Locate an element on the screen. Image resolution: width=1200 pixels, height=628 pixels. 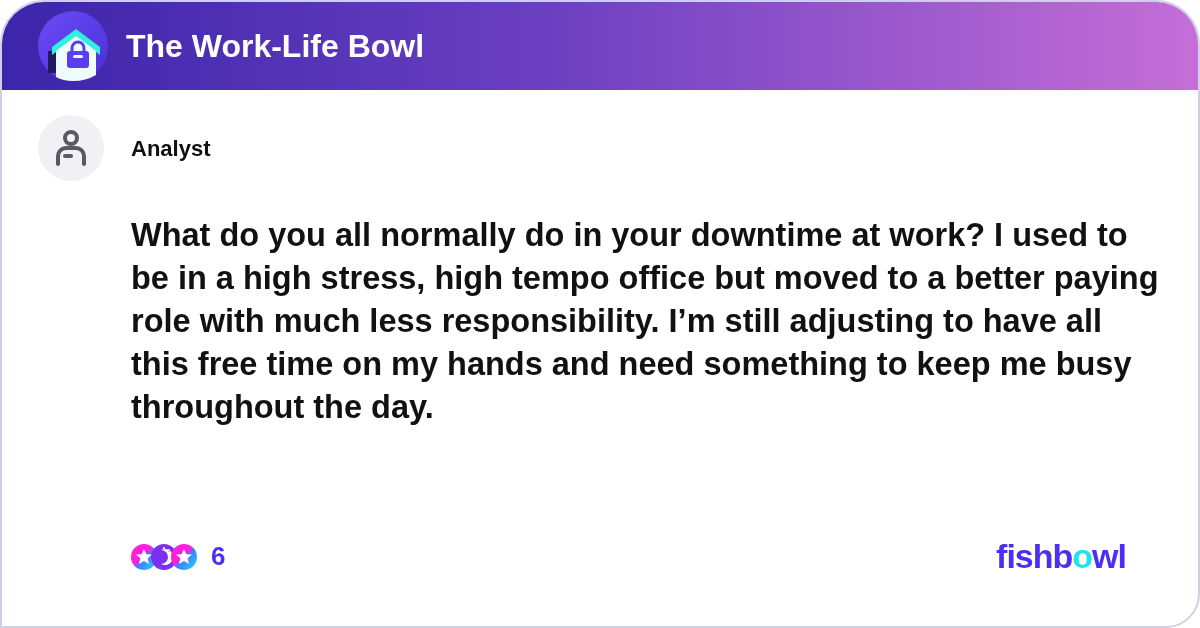
author-name: Analyst is located at coordinates (171, 148).